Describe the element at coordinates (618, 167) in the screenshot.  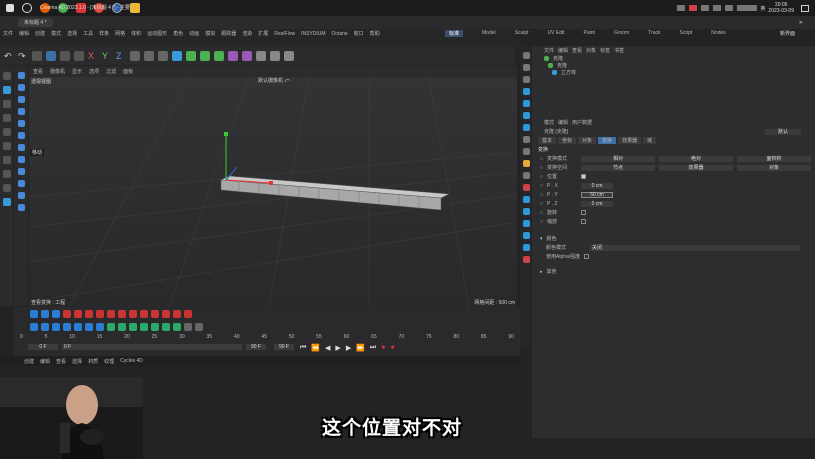
I see `param-option: 节点` at that location.